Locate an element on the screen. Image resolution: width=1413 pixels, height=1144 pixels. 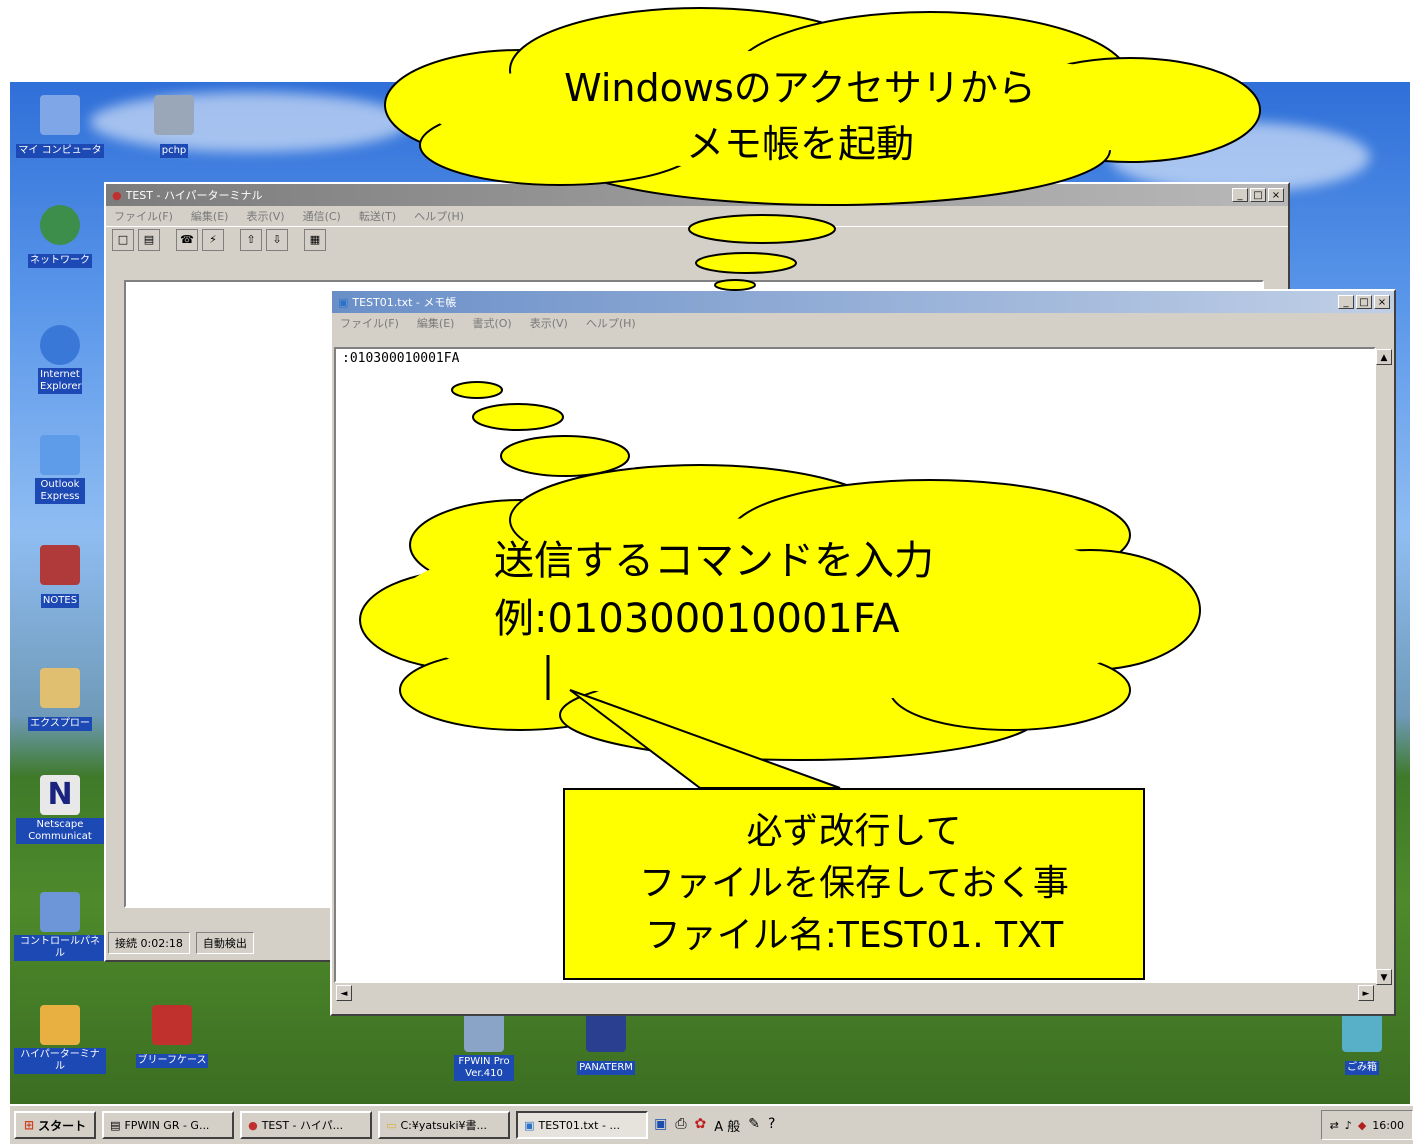
internet-explorer-icon is located at coordinates (60, 345).